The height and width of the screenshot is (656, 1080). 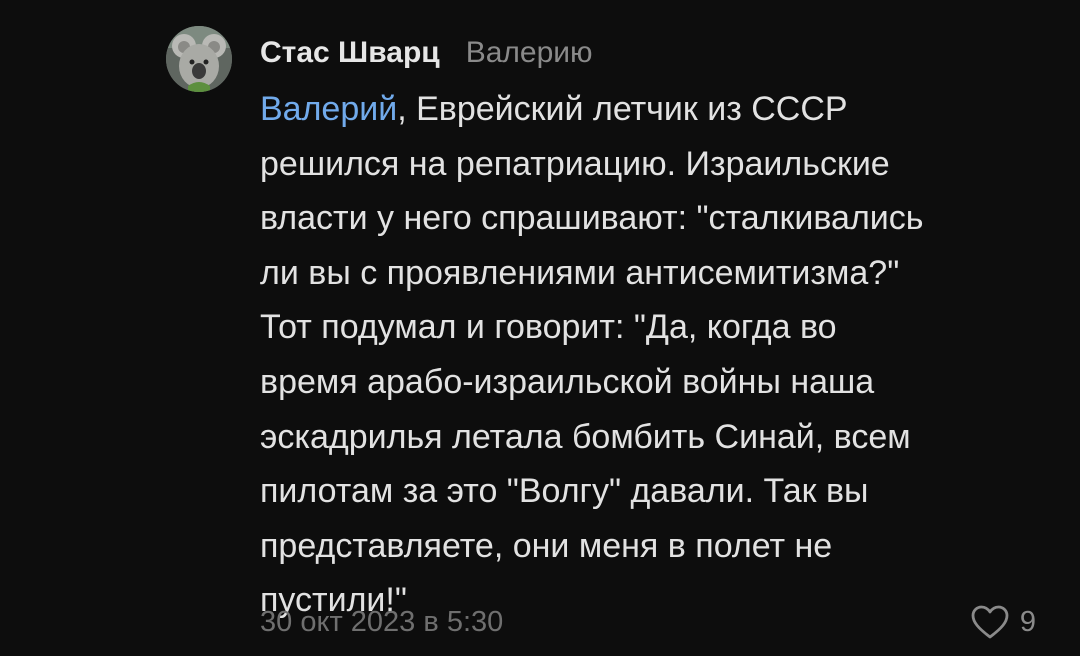 I want to click on avatar, so click(x=199, y=59).